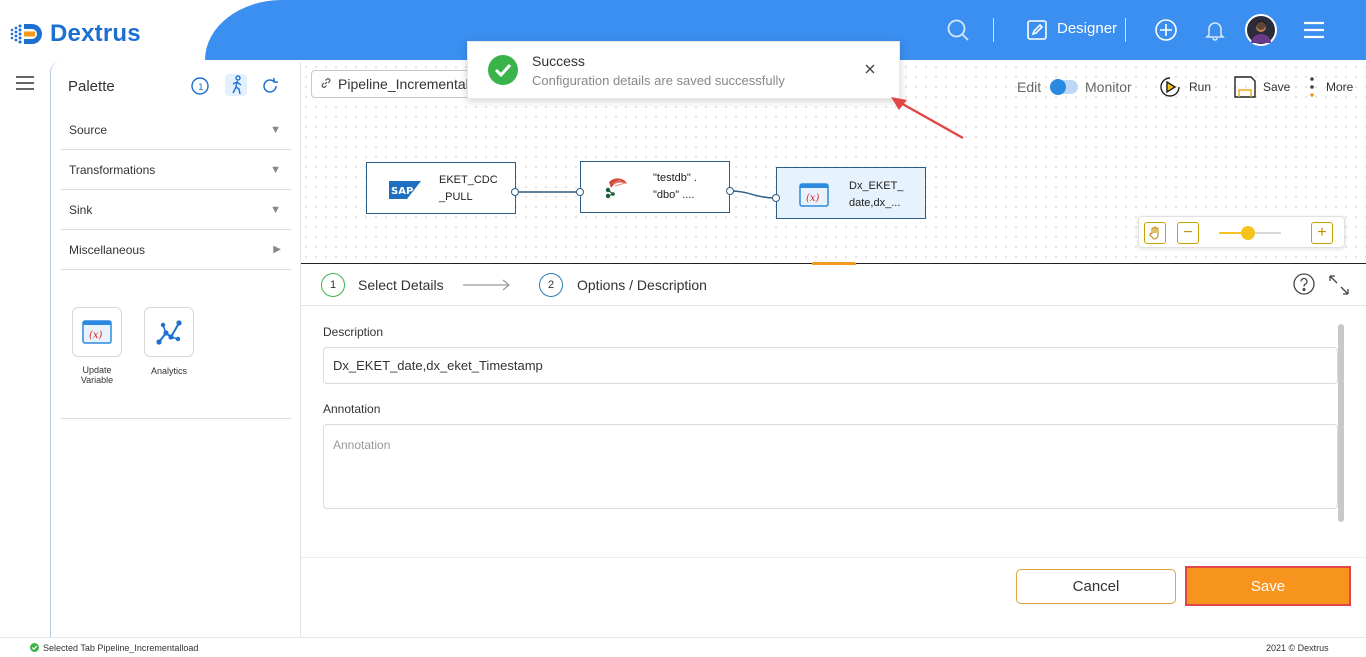  Describe the element at coordinates (1058, 87) in the screenshot. I see `toggle-knob` at that location.